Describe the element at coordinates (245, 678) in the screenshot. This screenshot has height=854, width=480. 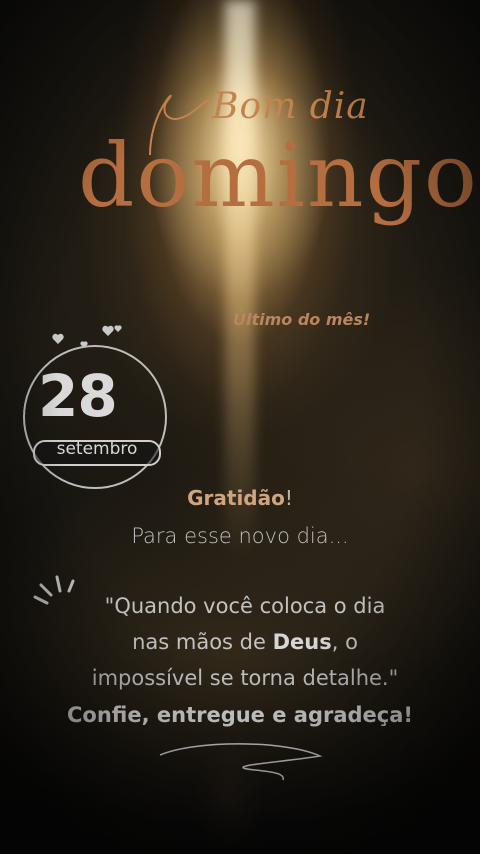
I see `quote-line-3: impossível se torna detalhe."` at that location.